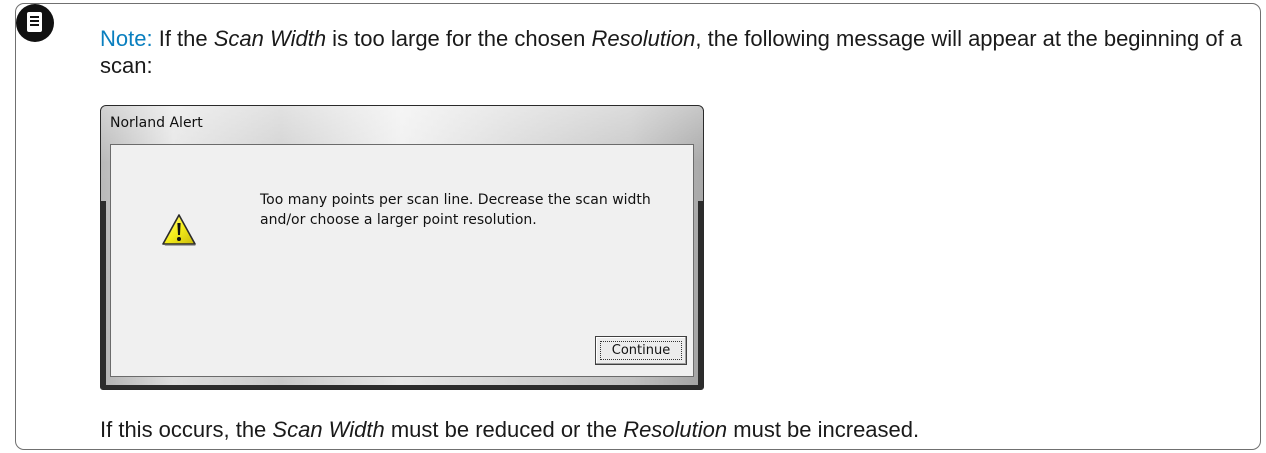 The width and height of the screenshot is (1266, 453). What do you see at coordinates (459, 38) in the screenshot?
I see `note-text-2: is too large for the chosen` at bounding box center [459, 38].